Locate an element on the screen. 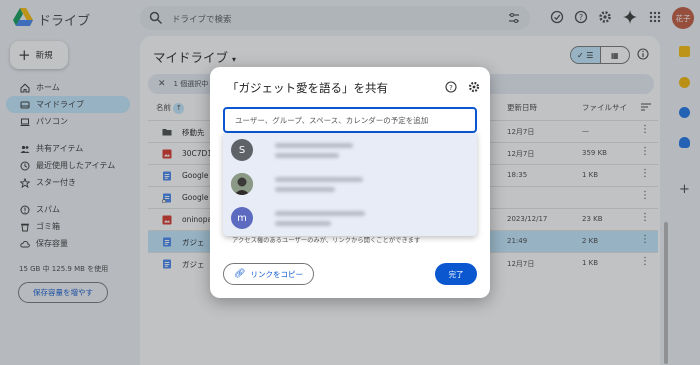  dialog-title: 「ガジェット愛を語る」を共有 is located at coordinates (307, 88).